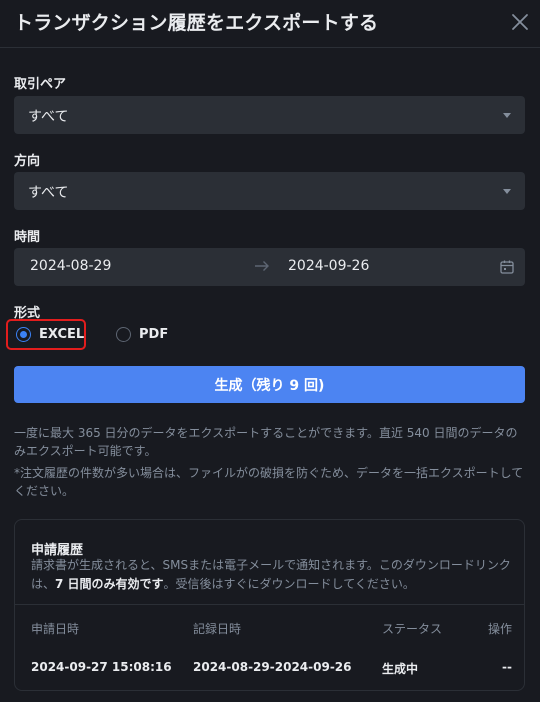  What do you see at coordinates (217, 629) in the screenshot?
I see `column-header-recorded: 記録日時` at bounding box center [217, 629].